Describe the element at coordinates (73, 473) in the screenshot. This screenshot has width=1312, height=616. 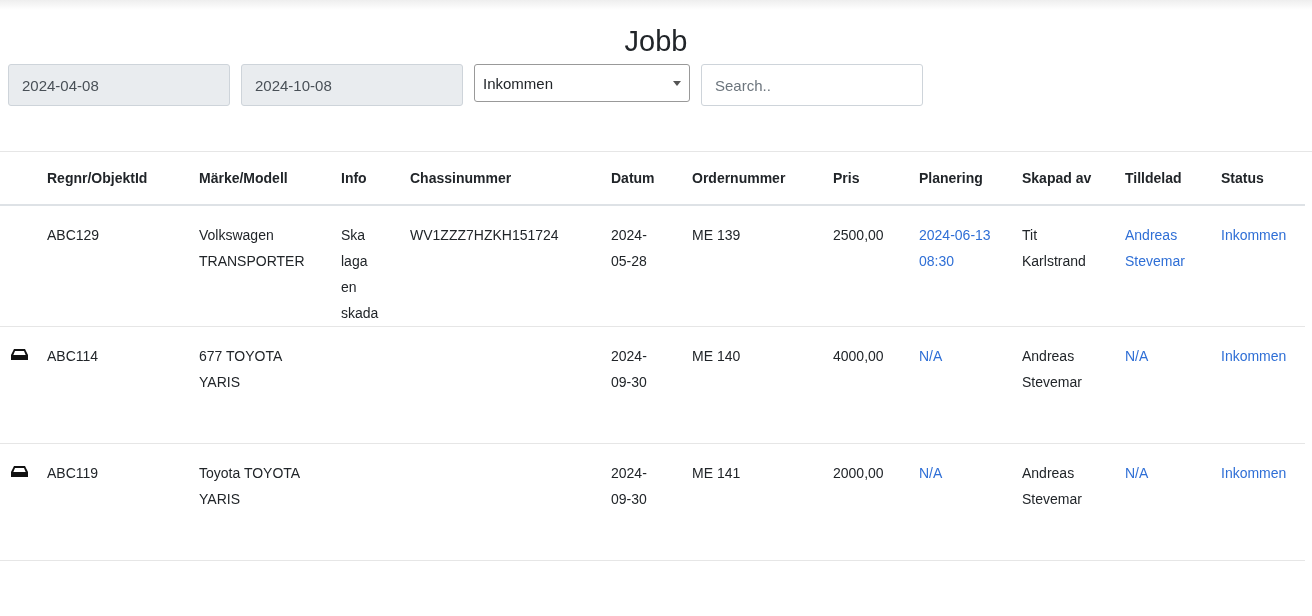
I see `table-cell-text: ABC119` at that location.